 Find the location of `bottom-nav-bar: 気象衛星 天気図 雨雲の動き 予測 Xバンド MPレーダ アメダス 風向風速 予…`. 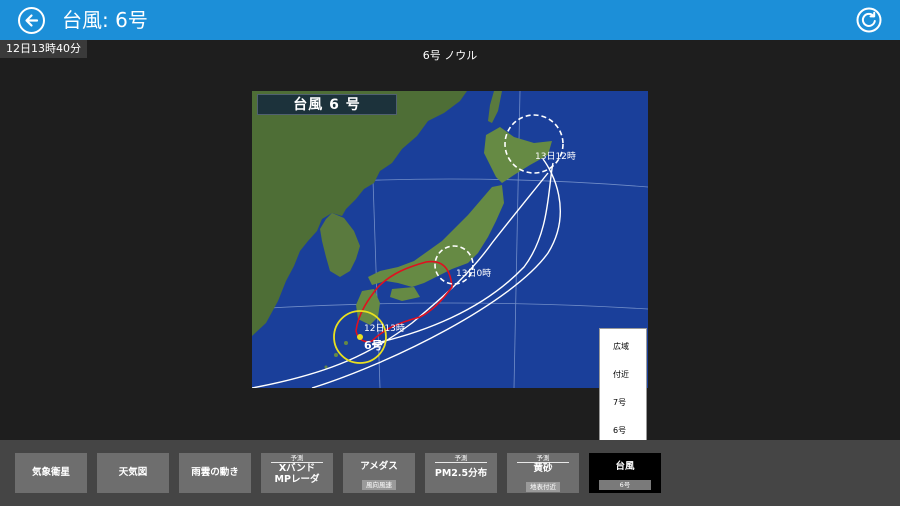

bottom-nav-bar: 気象衛星 天気図 雨雲の動き 予測 Xバンド MPレーダ アメダス 風向風速 予… is located at coordinates (450, 473).